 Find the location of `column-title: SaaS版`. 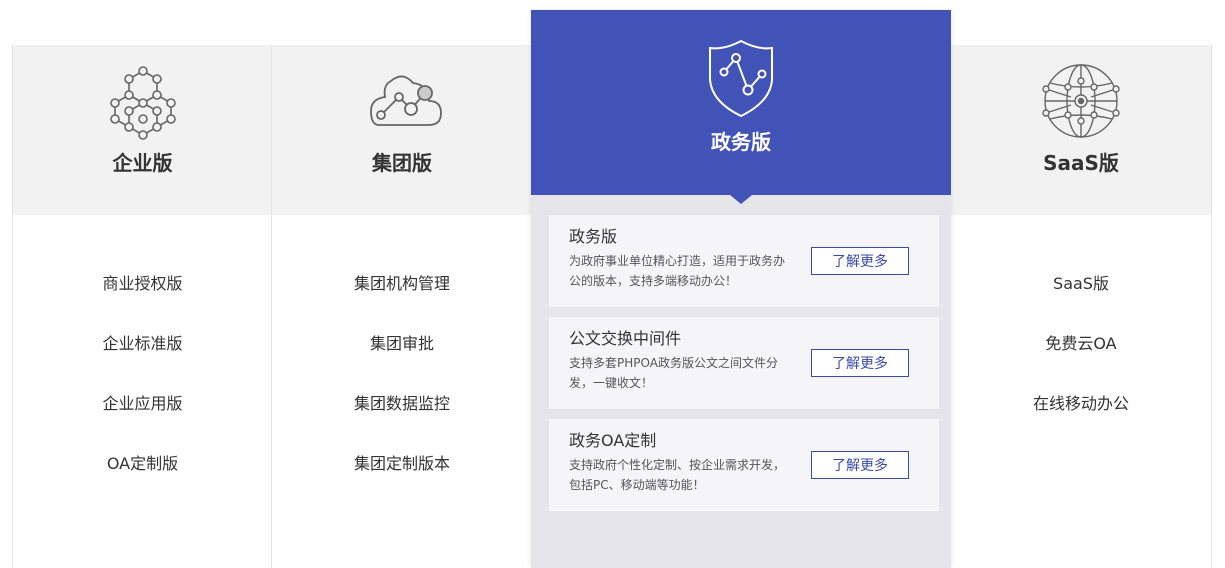

column-title: SaaS版 is located at coordinates (1081, 163).